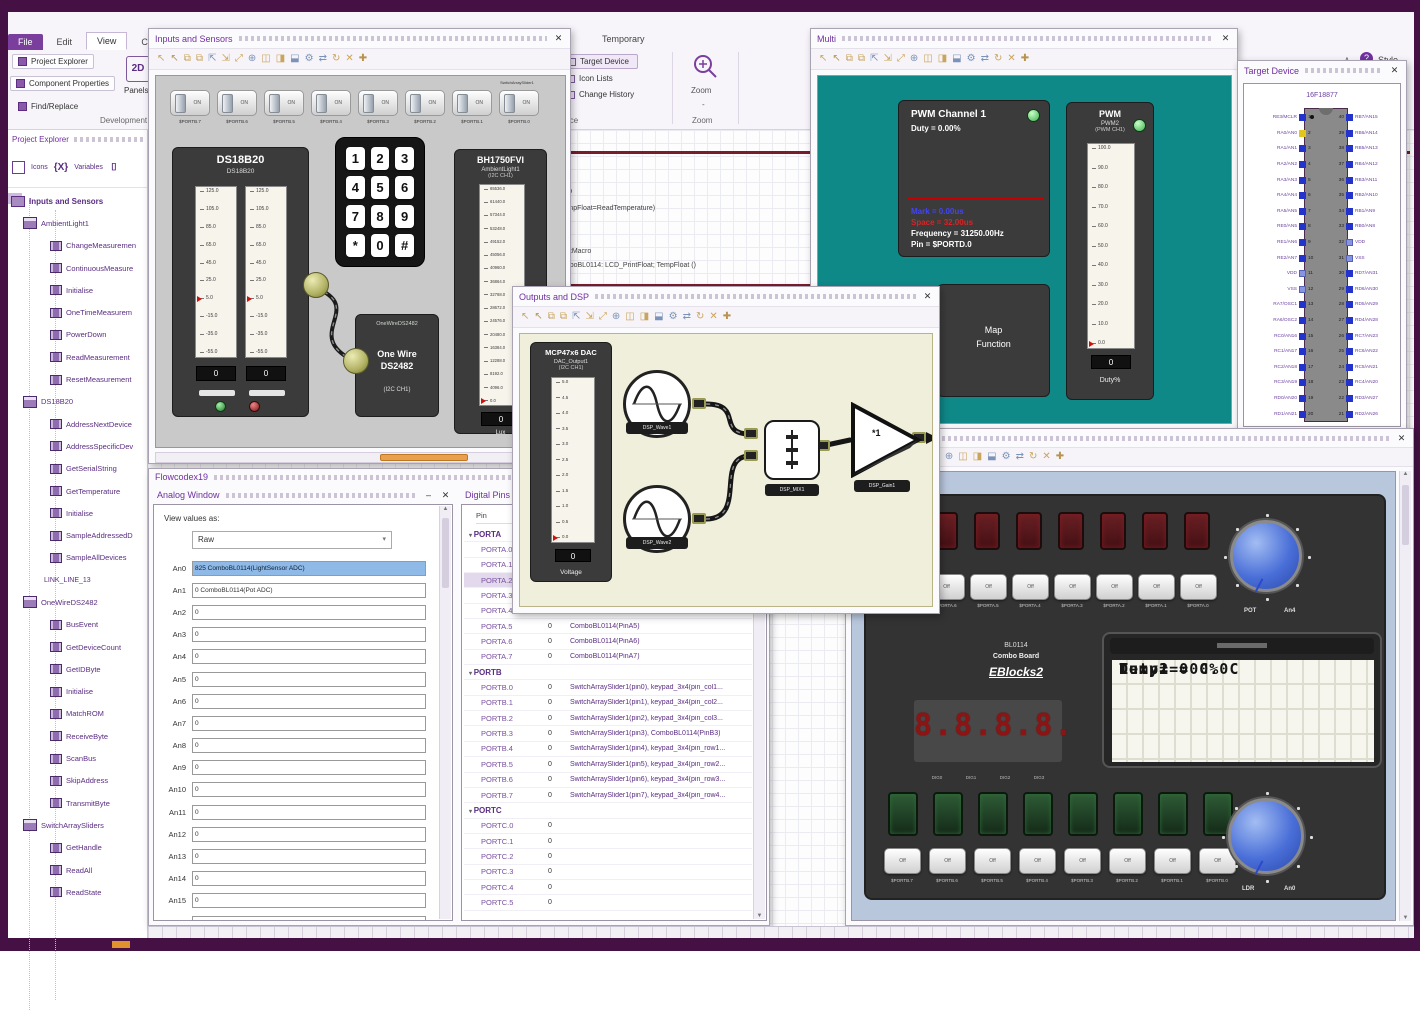 This screenshot has height=1010, width=1420. What do you see at coordinates (309, 568) in the screenshot?
I see `channel-value-input: 825 ComboBL0114(LightSensor ADC)` at bounding box center [309, 568].